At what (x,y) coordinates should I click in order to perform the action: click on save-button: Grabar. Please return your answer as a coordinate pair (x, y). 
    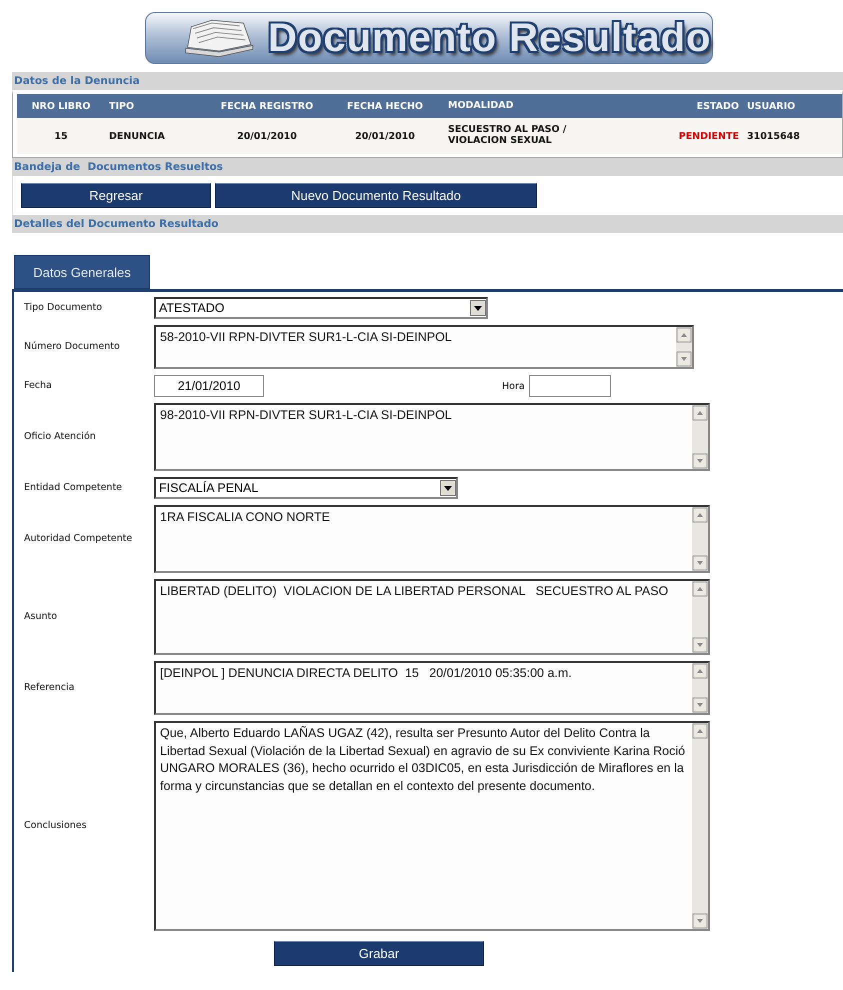
    Looking at the image, I should click on (379, 953).